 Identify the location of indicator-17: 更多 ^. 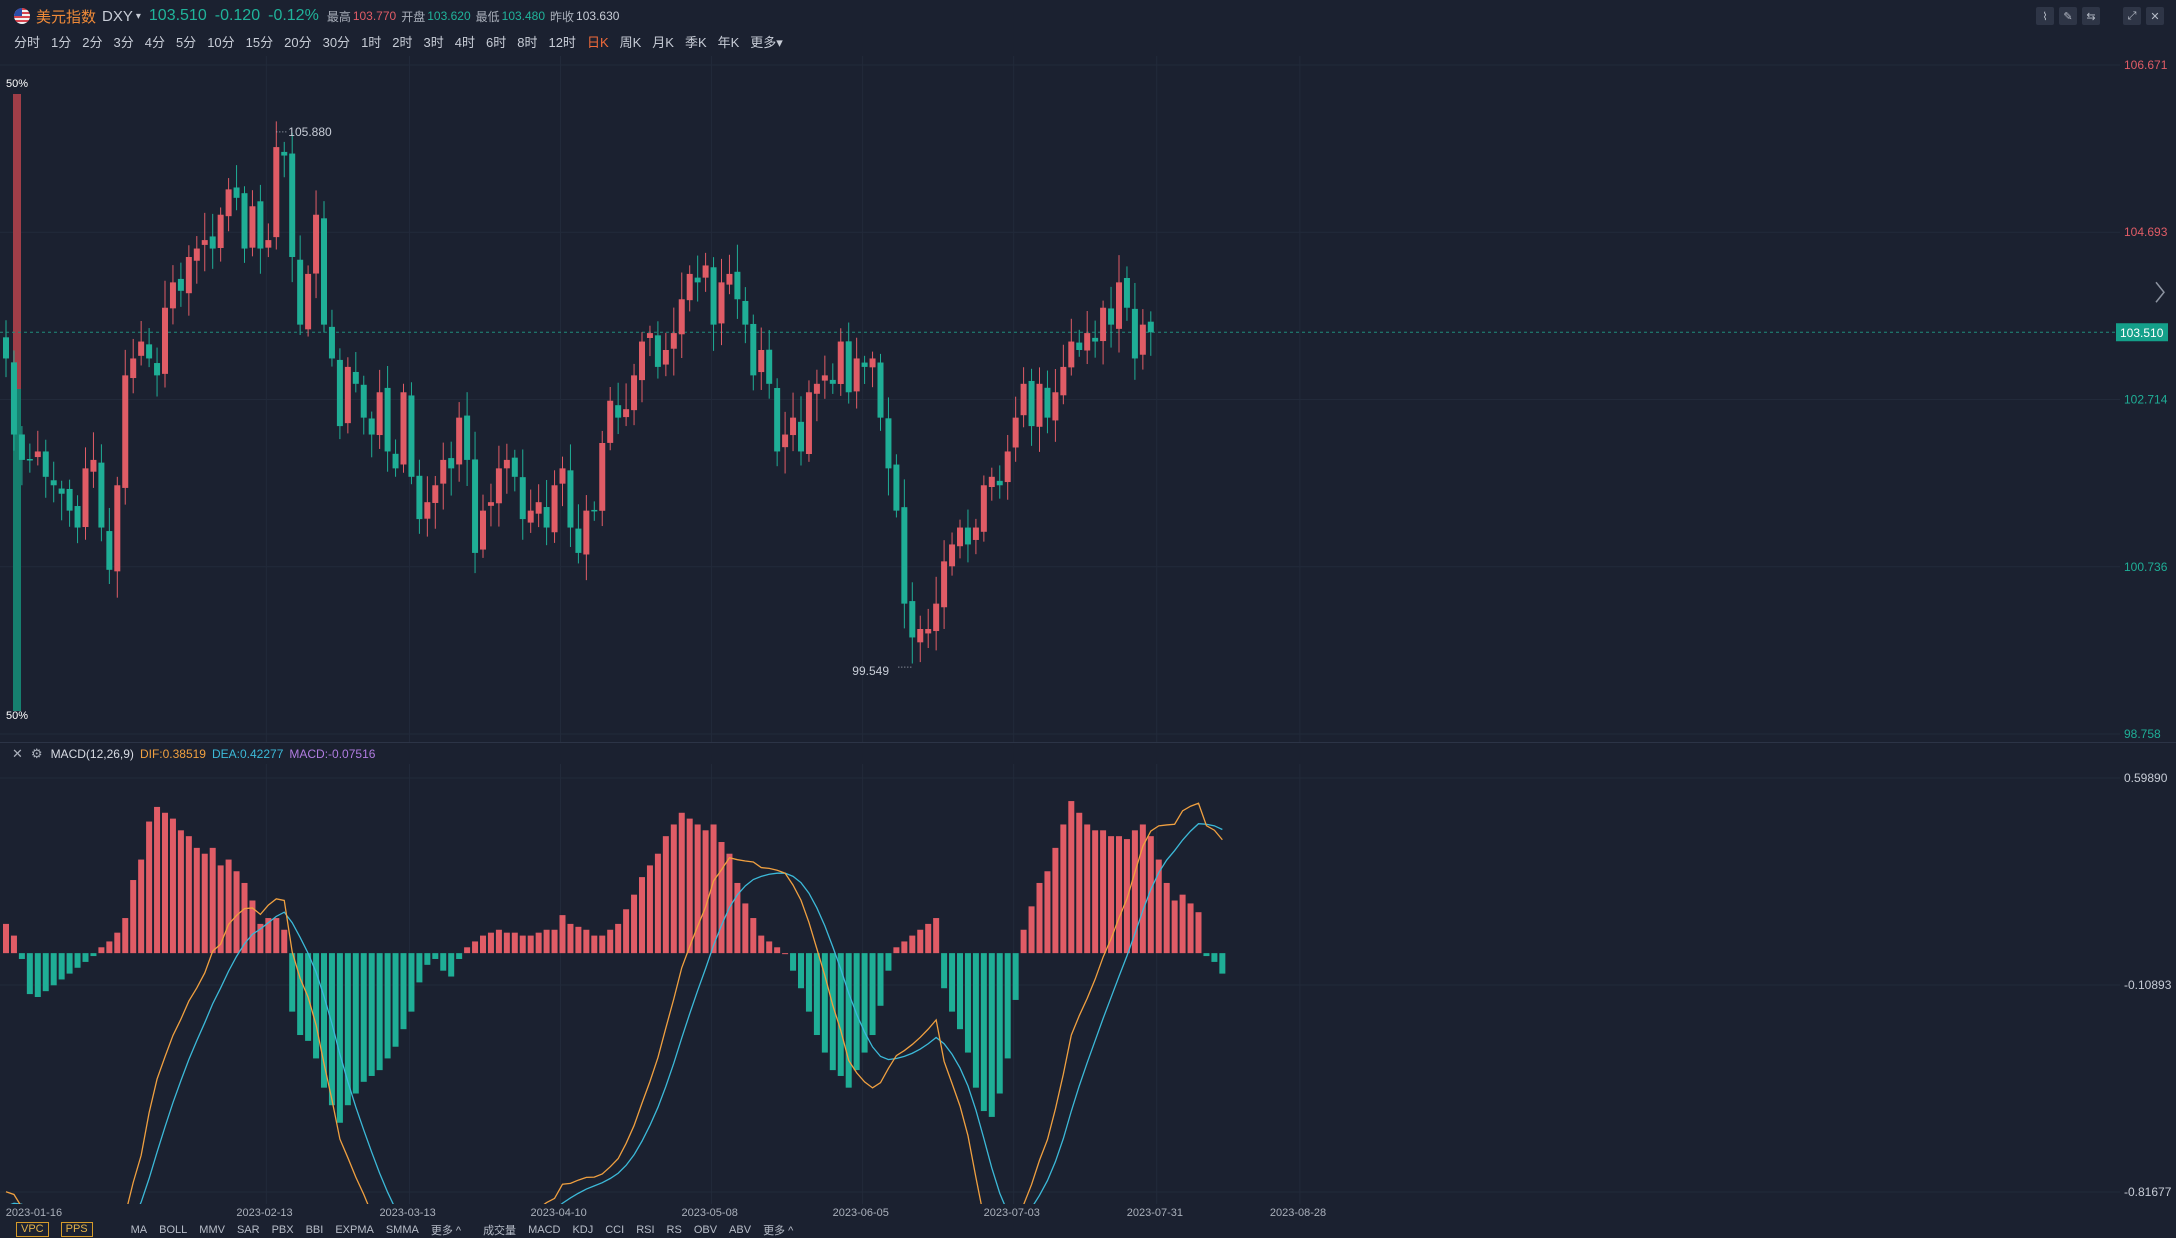
(778, 1230).